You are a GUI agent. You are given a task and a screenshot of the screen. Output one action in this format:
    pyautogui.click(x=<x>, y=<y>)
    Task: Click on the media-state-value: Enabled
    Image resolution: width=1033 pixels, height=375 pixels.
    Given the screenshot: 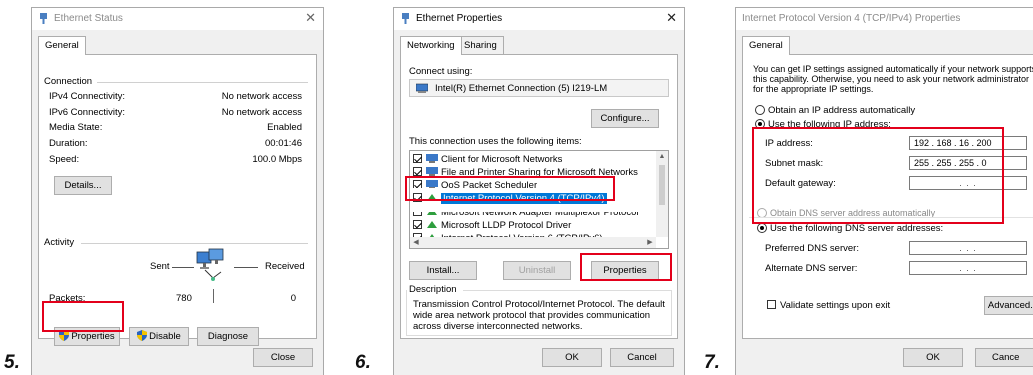 What is the action you would take?
    pyautogui.click(x=284, y=127)
    